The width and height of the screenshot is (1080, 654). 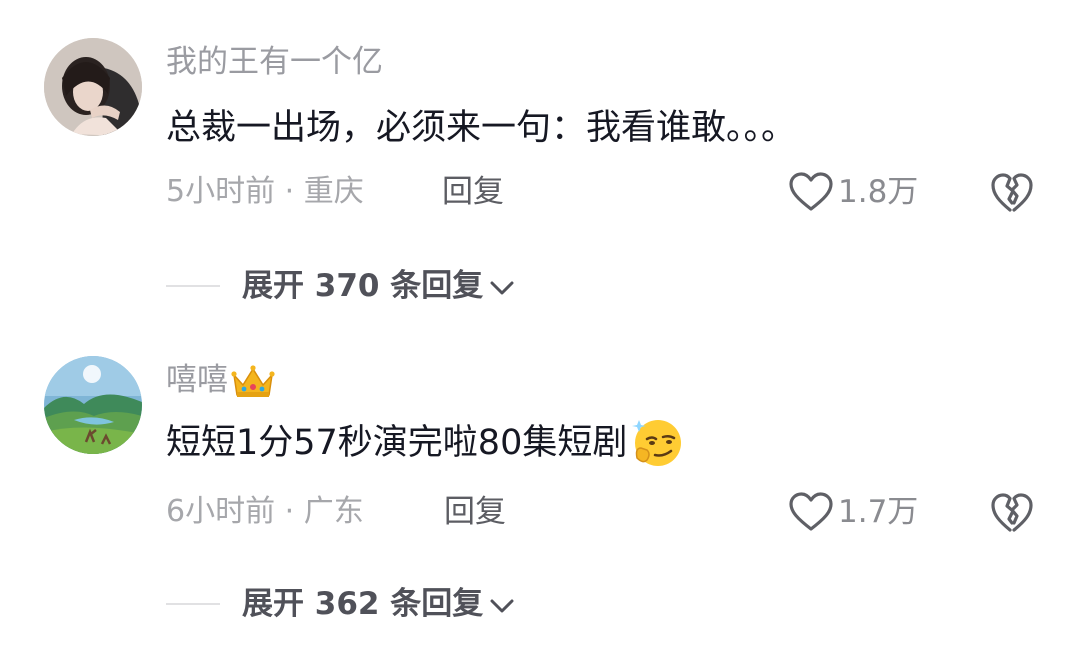 What do you see at coordinates (481, 128) in the screenshot?
I see `comment-text: 总裁一出场，必须来一句：我看谁敢。。。` at bounding box center [481, 128].